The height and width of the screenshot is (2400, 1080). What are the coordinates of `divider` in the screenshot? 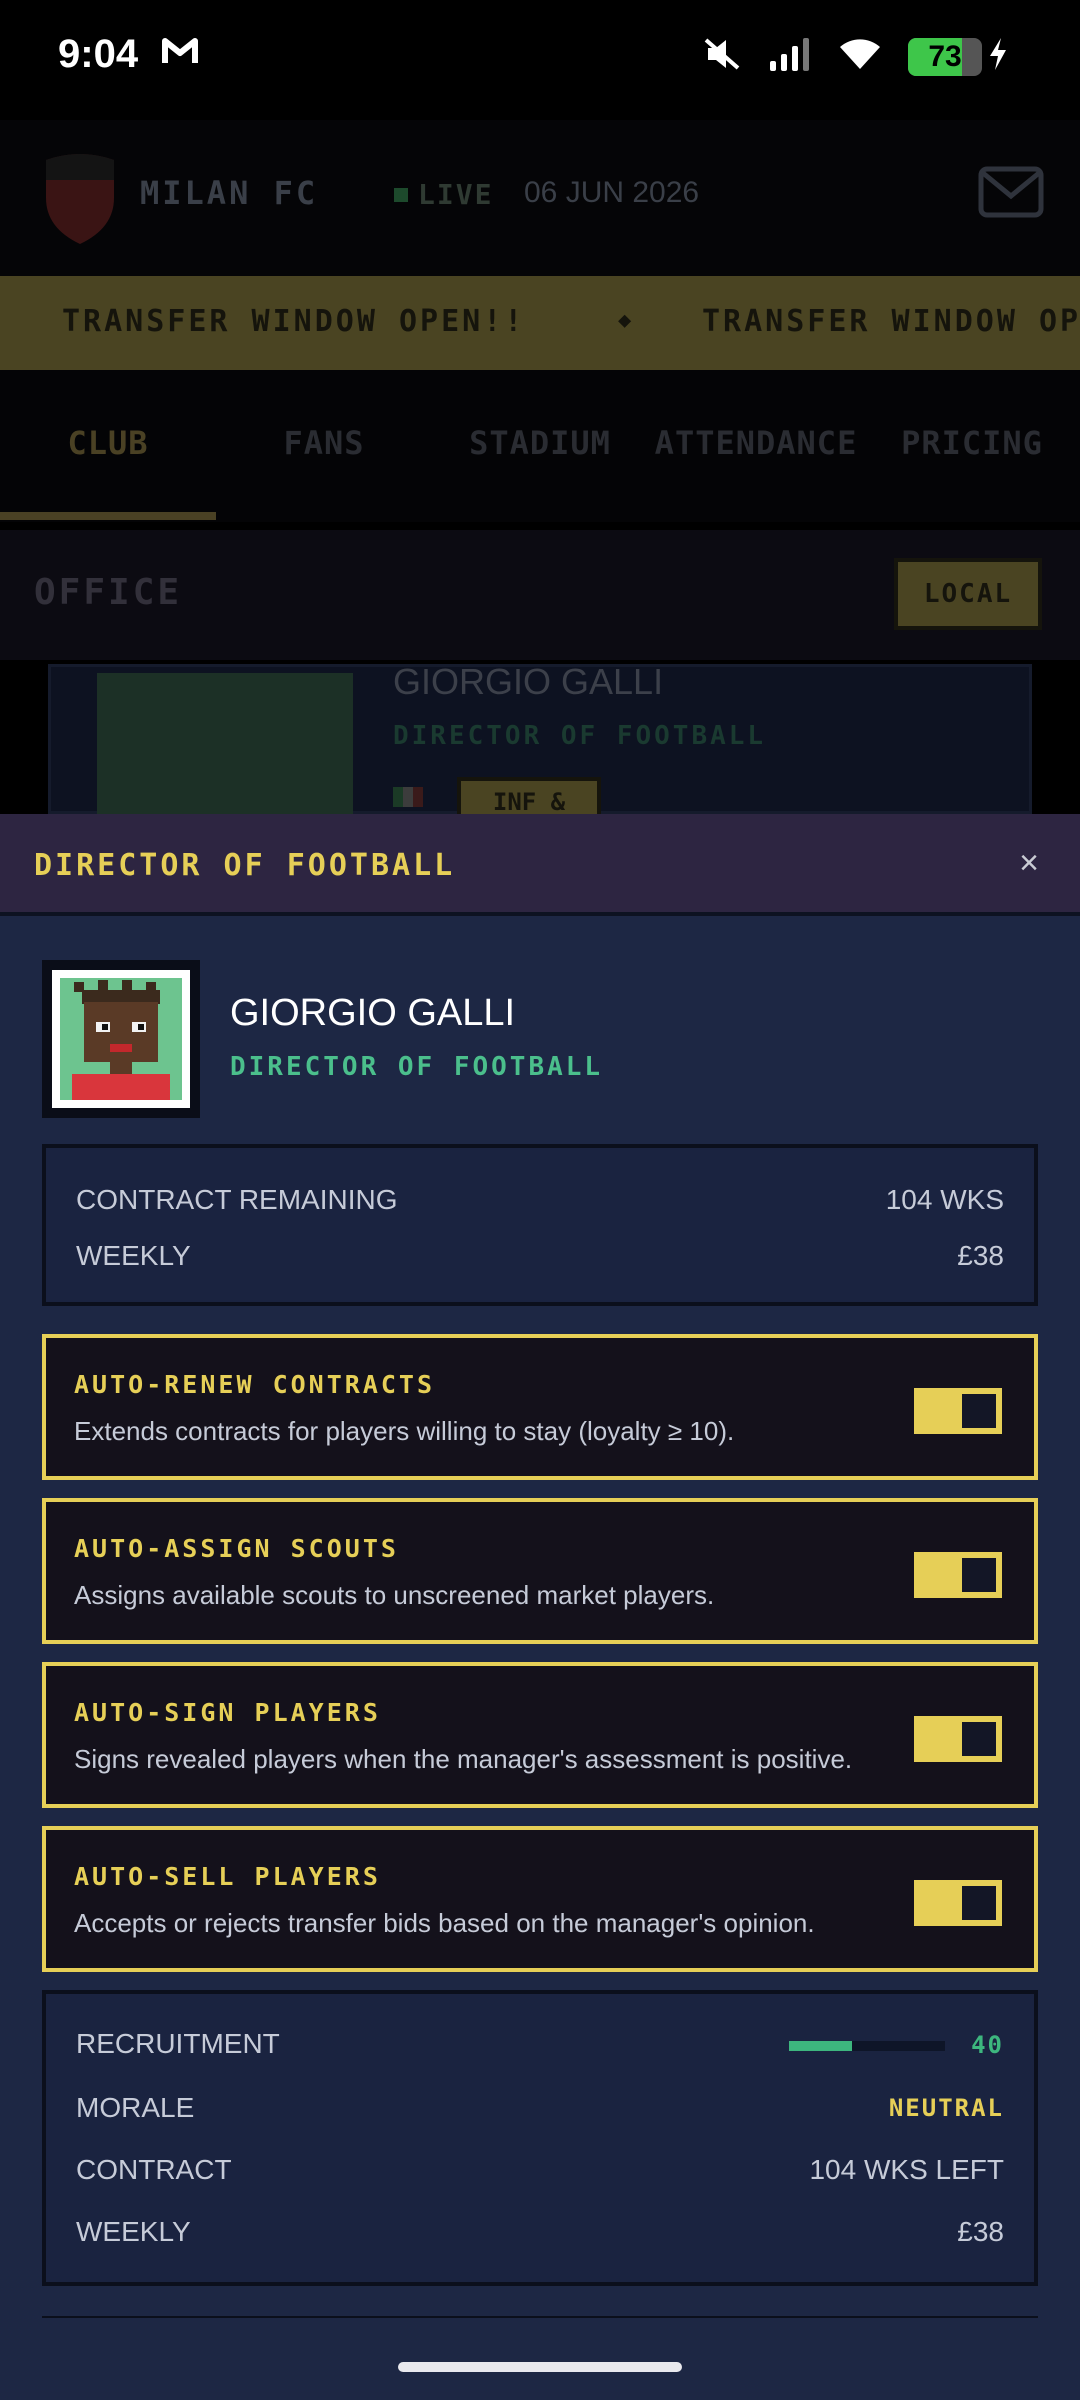 It's located at (540, 2317).